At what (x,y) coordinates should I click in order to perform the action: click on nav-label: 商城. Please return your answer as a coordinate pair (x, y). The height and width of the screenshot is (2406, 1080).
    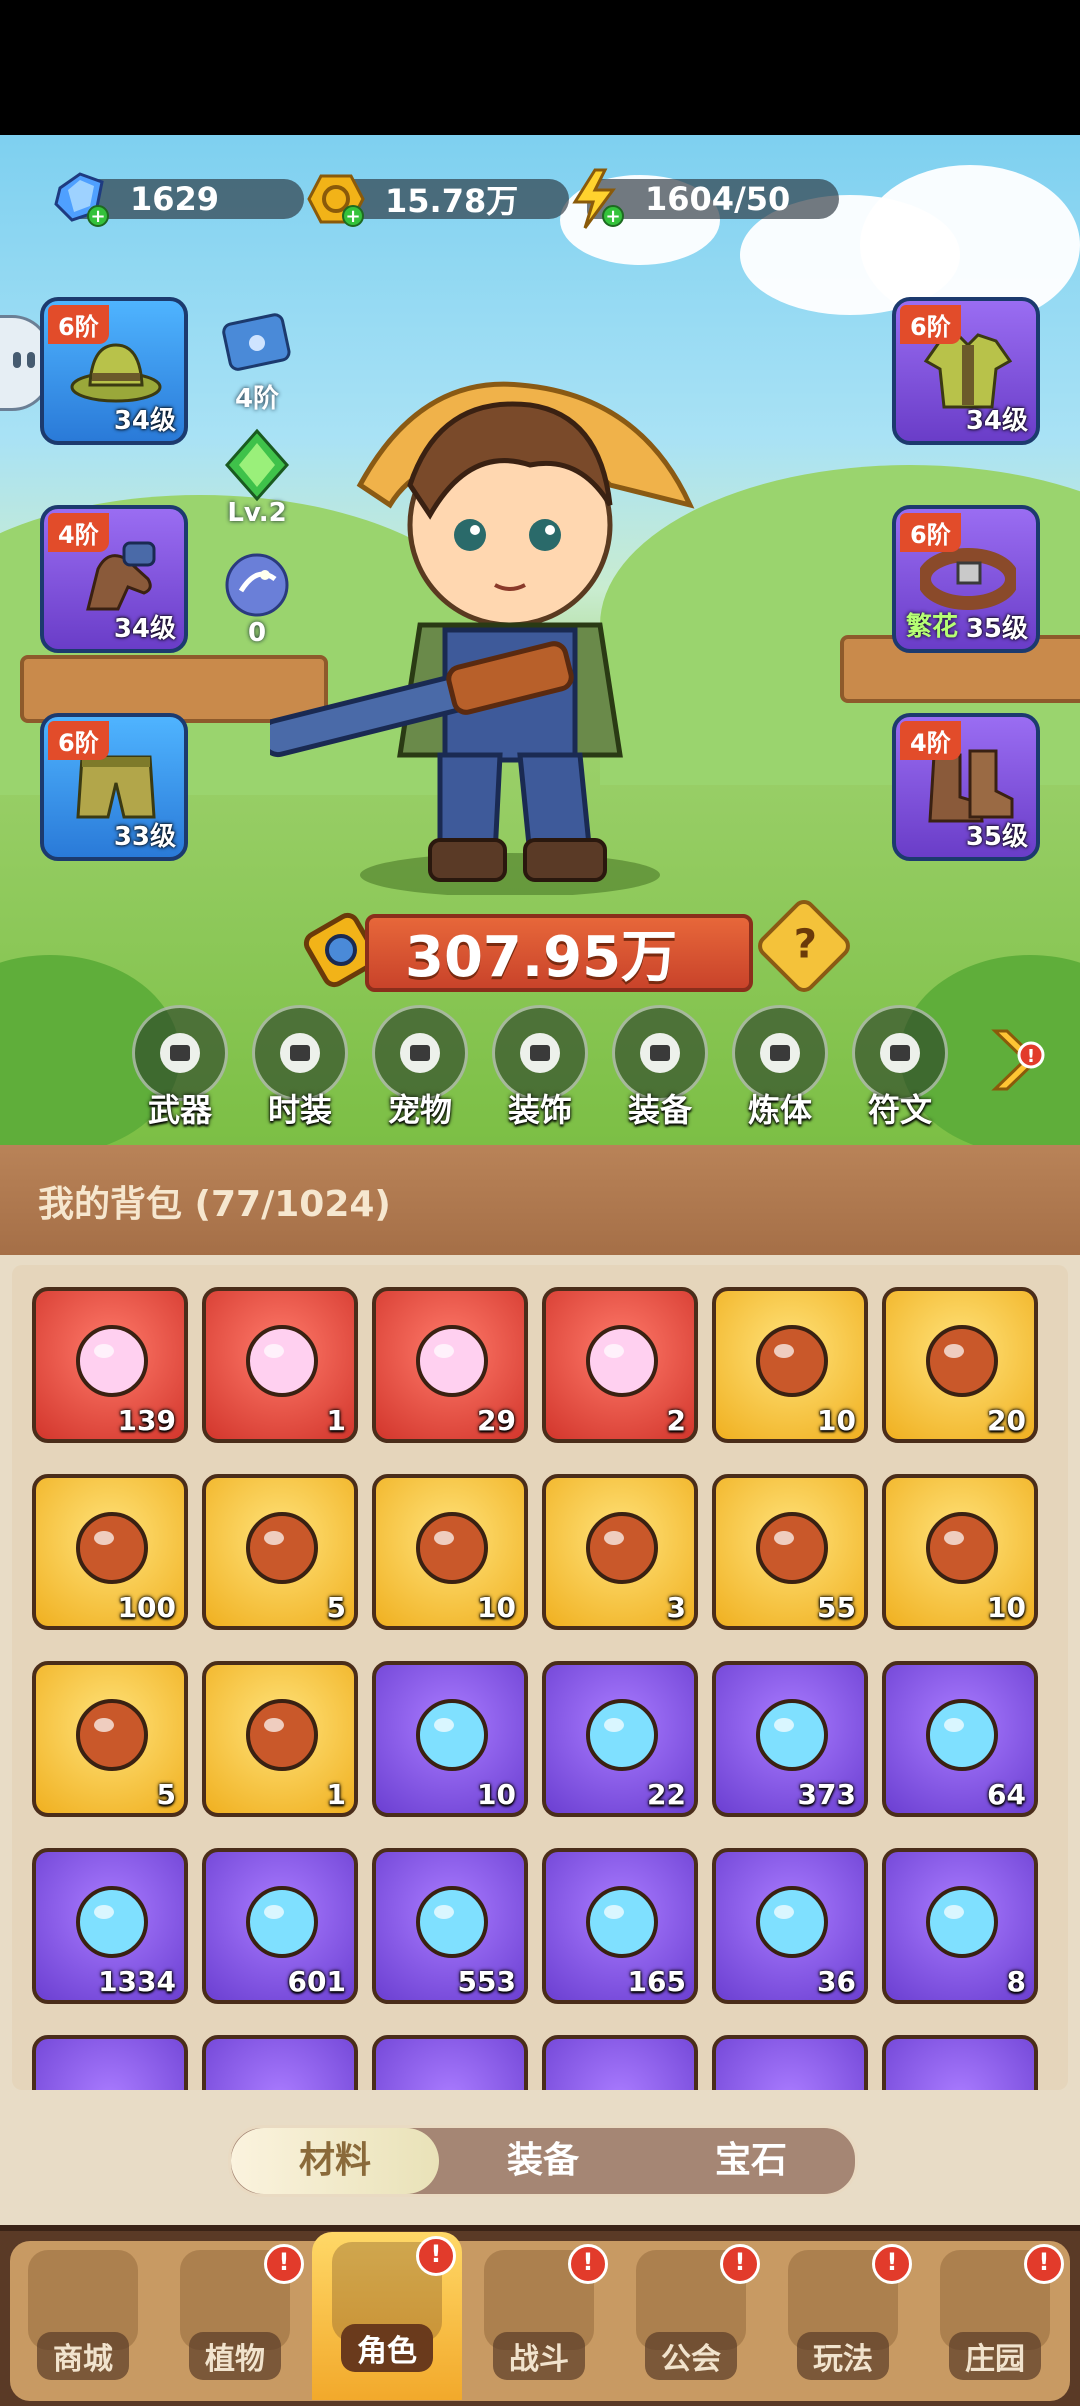
    Looking at the image, I should click on (83, 2356).